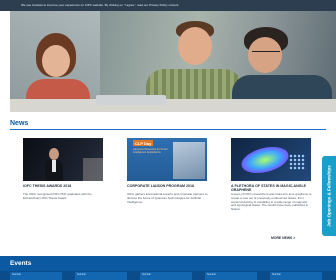 This screenshot has height=280, width=336. What do you see at coordinates (168, 186) in the screenshot?
I see `news-card-title: CORPORATE LIAISON PROGRAM 2018` at bounding box center [168, 186].